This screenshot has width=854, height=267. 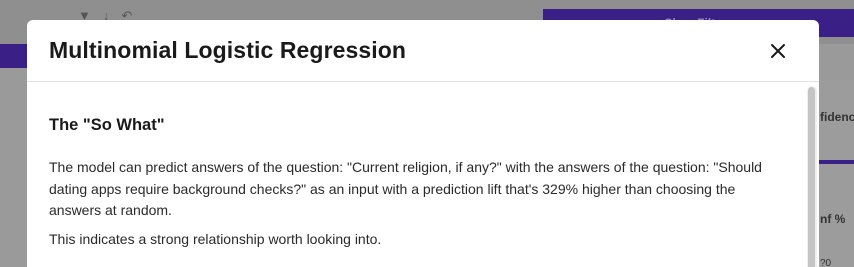 I want to click on close-button, so click(x=778, y=51).